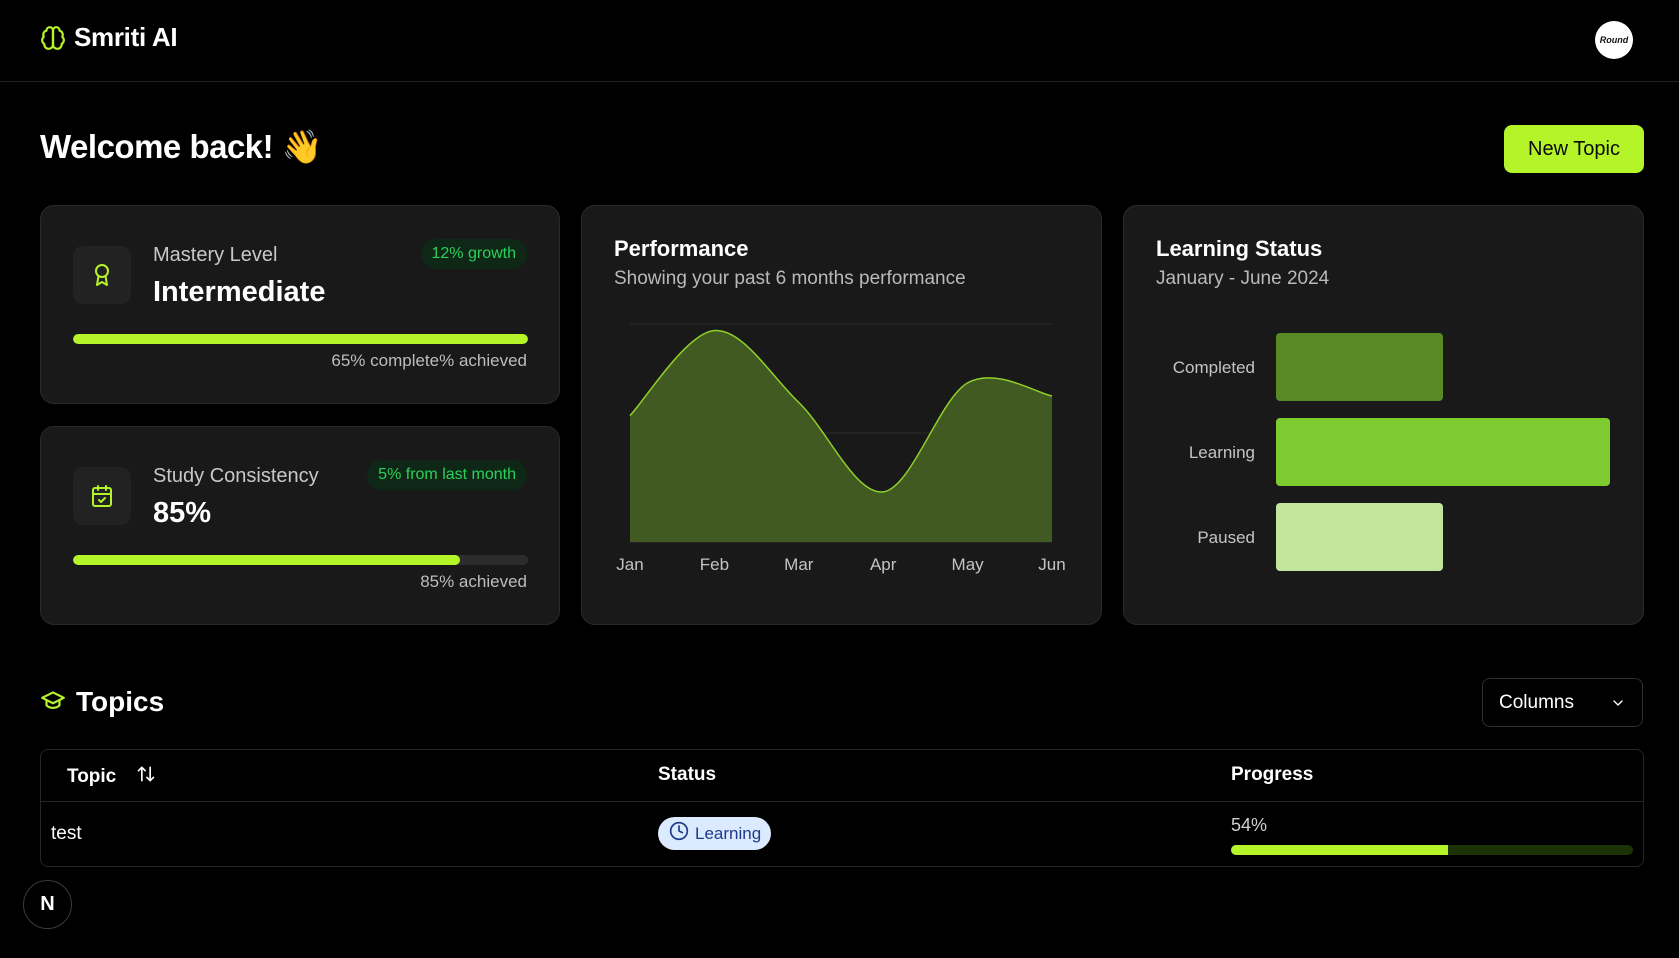  I want to click on learning-status-chart: Completed Learning Paused, so click(1391, 452).